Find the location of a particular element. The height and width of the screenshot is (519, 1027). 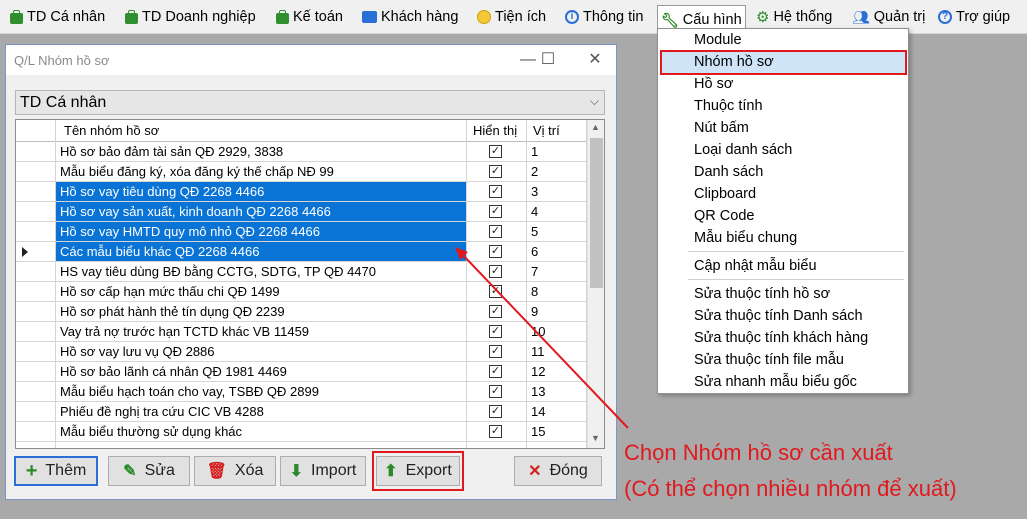

annotation-line-1: Chọn Nhóm hồ sơ cần xuất is located at coordinates (758, 452).